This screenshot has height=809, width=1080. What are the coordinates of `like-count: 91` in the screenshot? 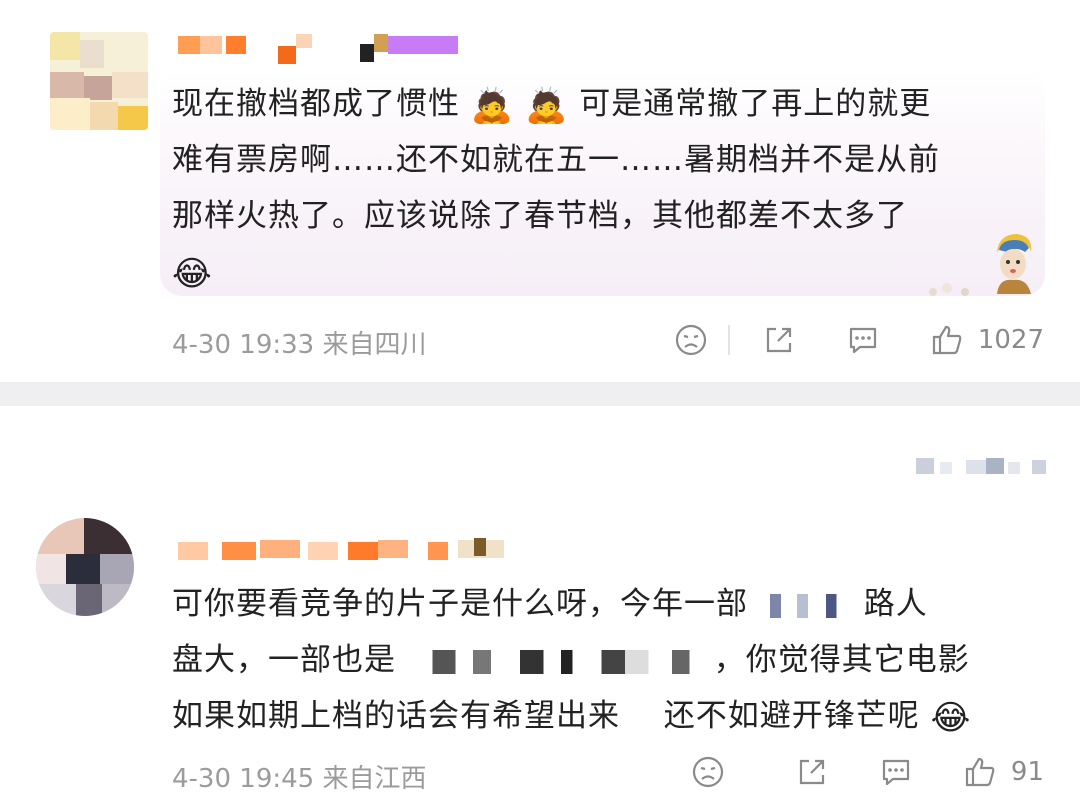 It's located at (1027, 772).